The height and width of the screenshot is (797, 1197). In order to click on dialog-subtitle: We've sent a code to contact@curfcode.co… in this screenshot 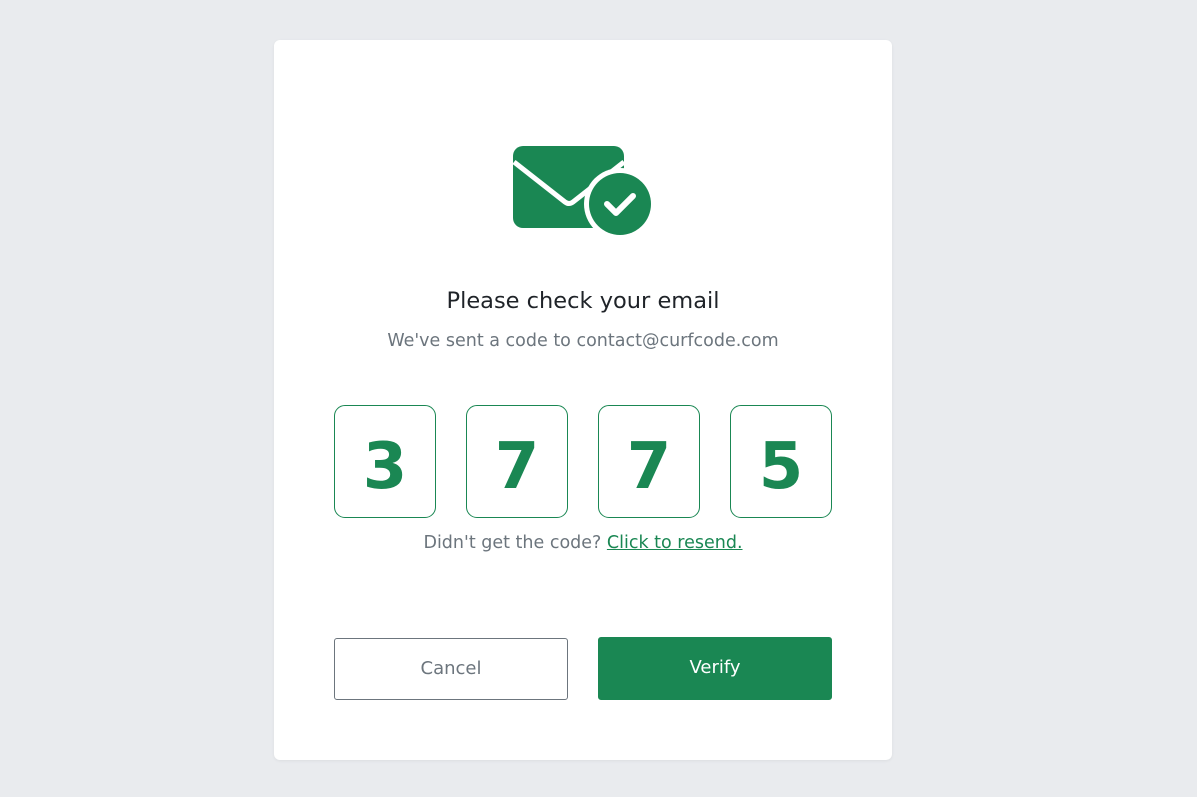, I will do `click(583, 341)`.